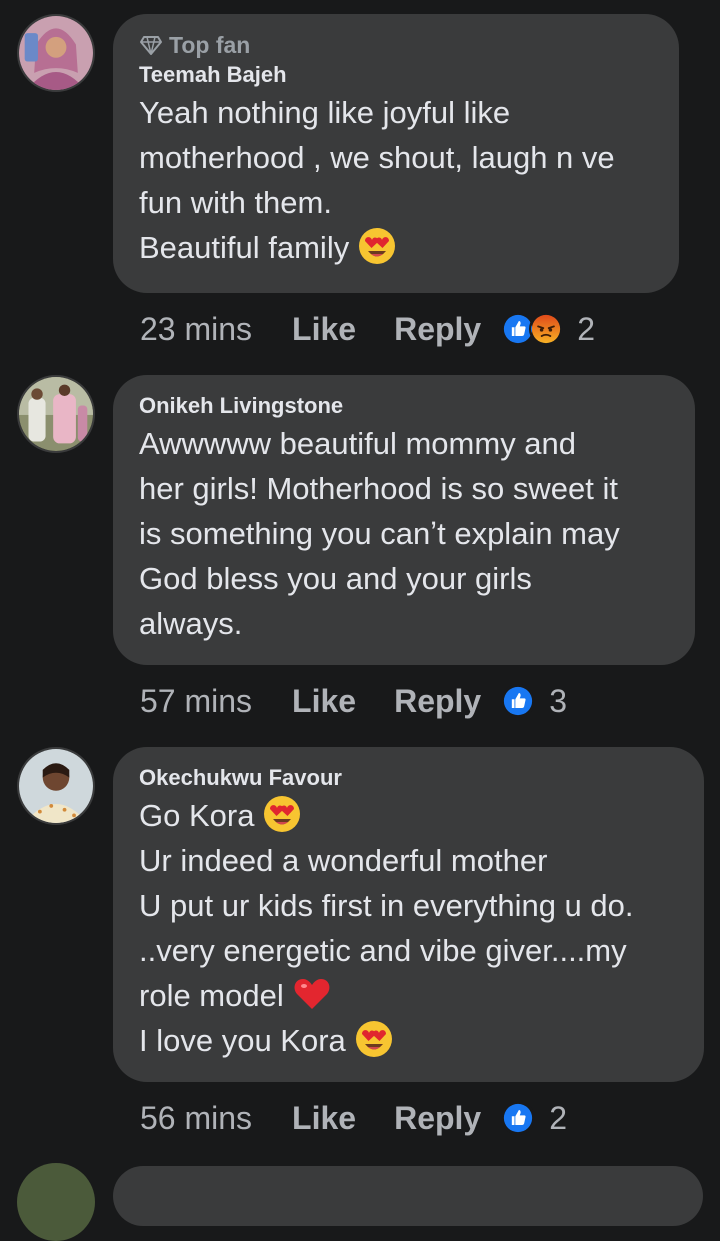 This screenshot has width=720, height=1241. I want to click on comment-line-text: I love you Kora, so click(242, 1040).